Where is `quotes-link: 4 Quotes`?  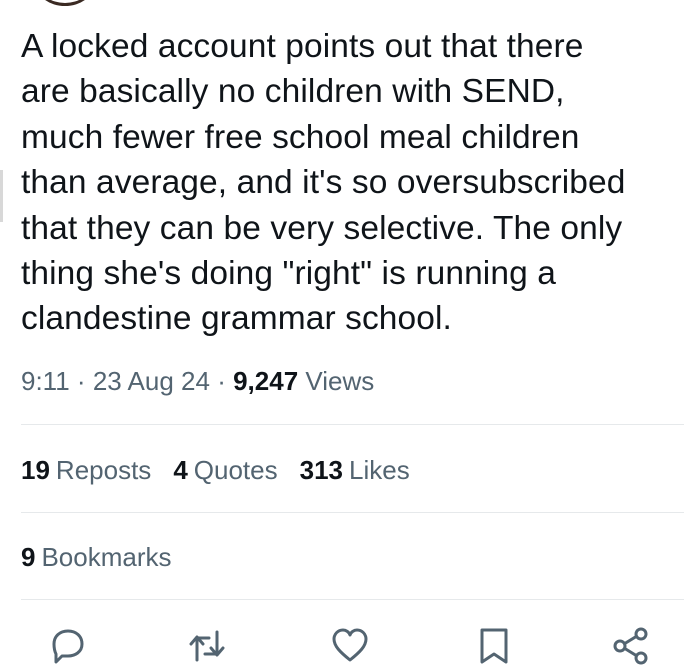 quotes-link: 4 Quotes is located at coordinates (225, 470).